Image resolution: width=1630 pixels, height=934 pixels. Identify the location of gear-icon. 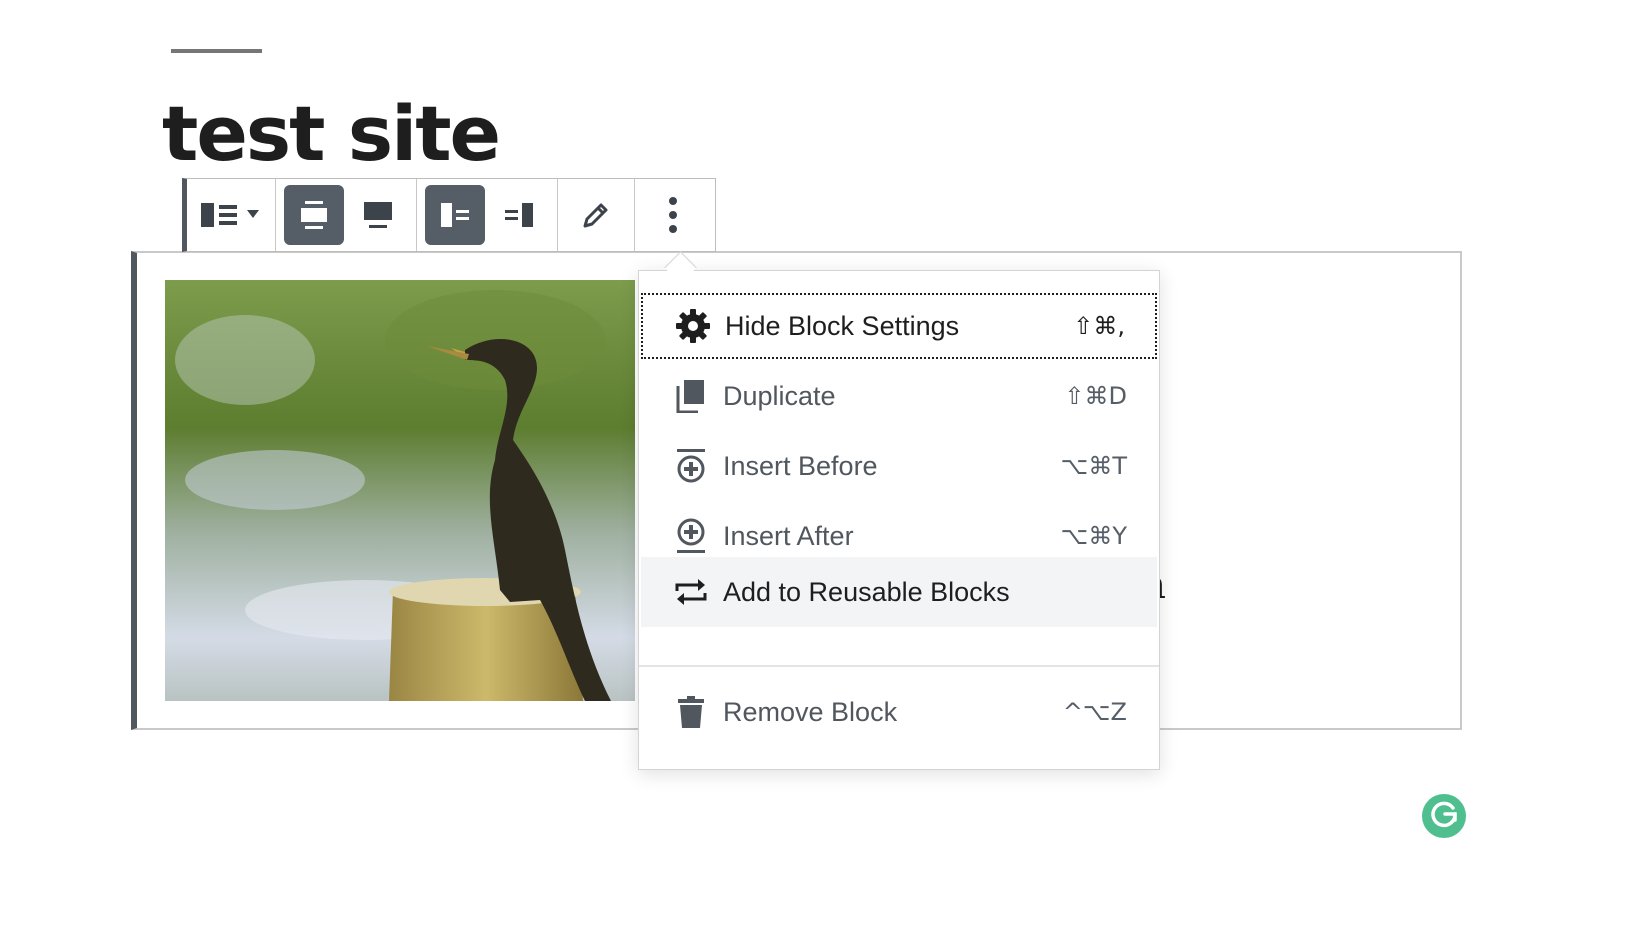
(693, 326).